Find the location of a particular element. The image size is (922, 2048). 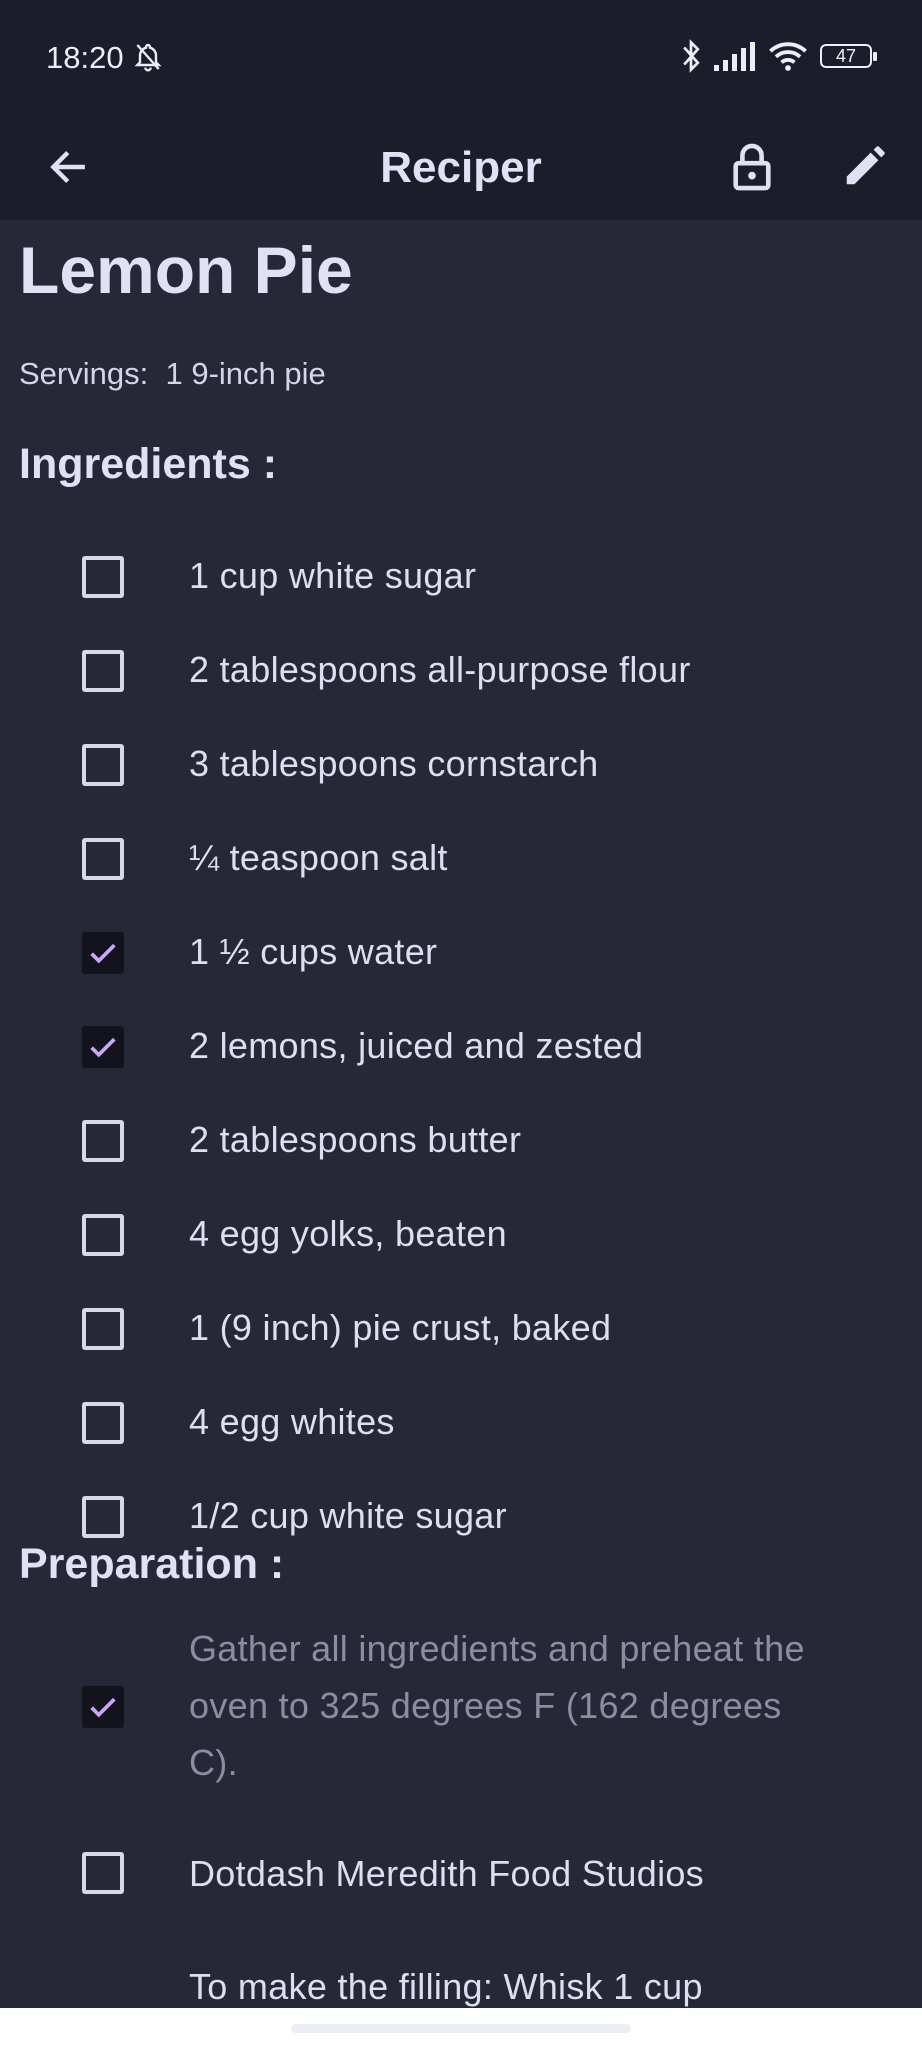

lock-open-icon is located at coordinates (752, 167).